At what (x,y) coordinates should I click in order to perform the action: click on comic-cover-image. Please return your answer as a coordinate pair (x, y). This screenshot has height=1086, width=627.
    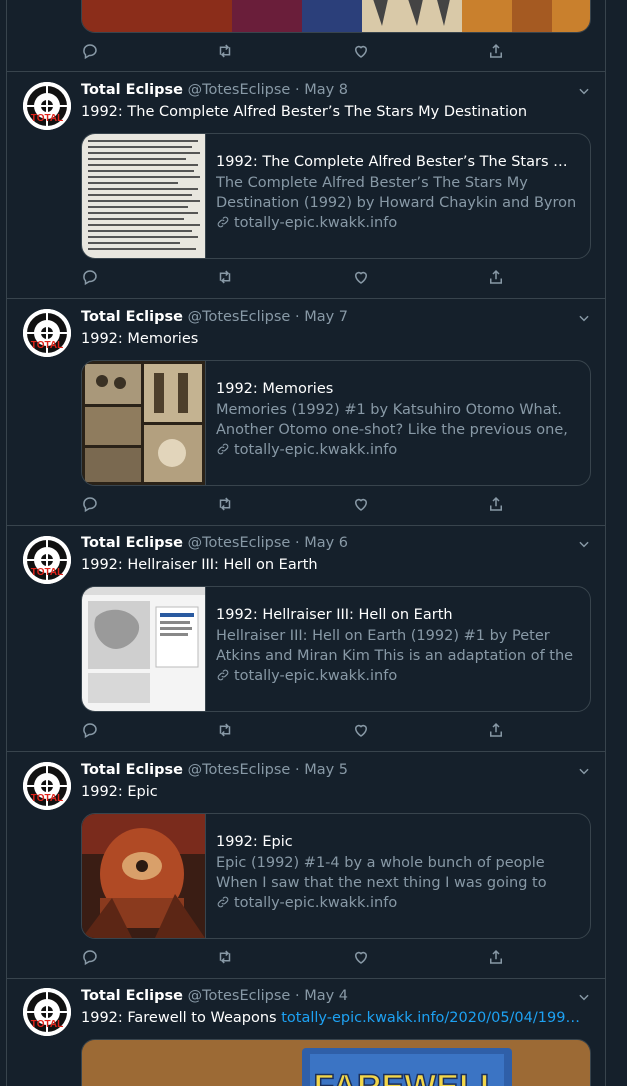
    Looking at the image, I should click on (336, 16).